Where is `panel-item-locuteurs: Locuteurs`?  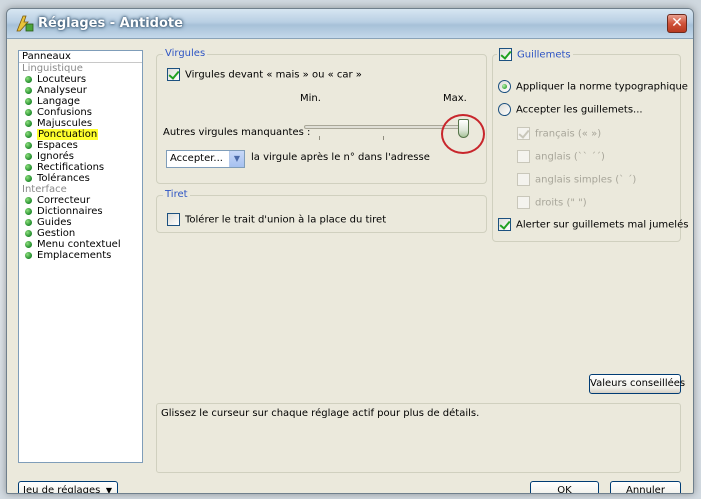
panel-item-locuteurs: Locuteurs is located at coordinates (80, 79).